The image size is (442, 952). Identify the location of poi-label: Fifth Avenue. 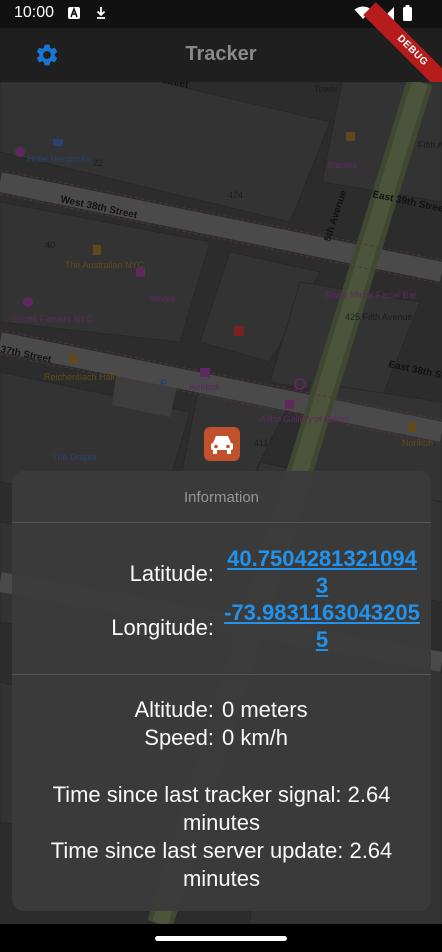
(430, 145).